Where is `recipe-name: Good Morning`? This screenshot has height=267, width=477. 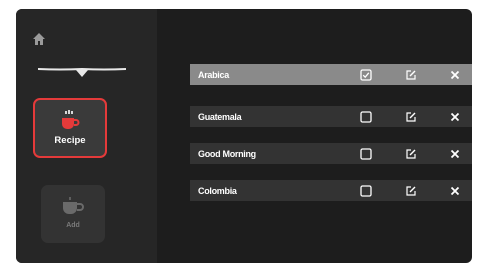
recipe-name: Good Morning is located at coordinates (227, 153).